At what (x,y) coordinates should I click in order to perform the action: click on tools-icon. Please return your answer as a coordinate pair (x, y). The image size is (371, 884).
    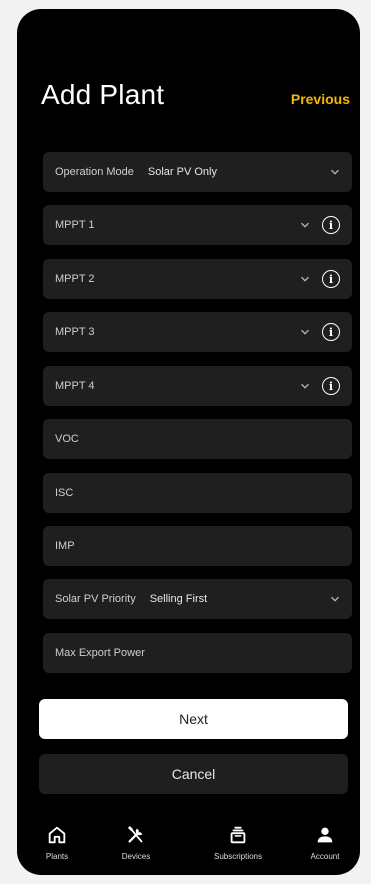
    Looking at the image, I should click on (135, 834).